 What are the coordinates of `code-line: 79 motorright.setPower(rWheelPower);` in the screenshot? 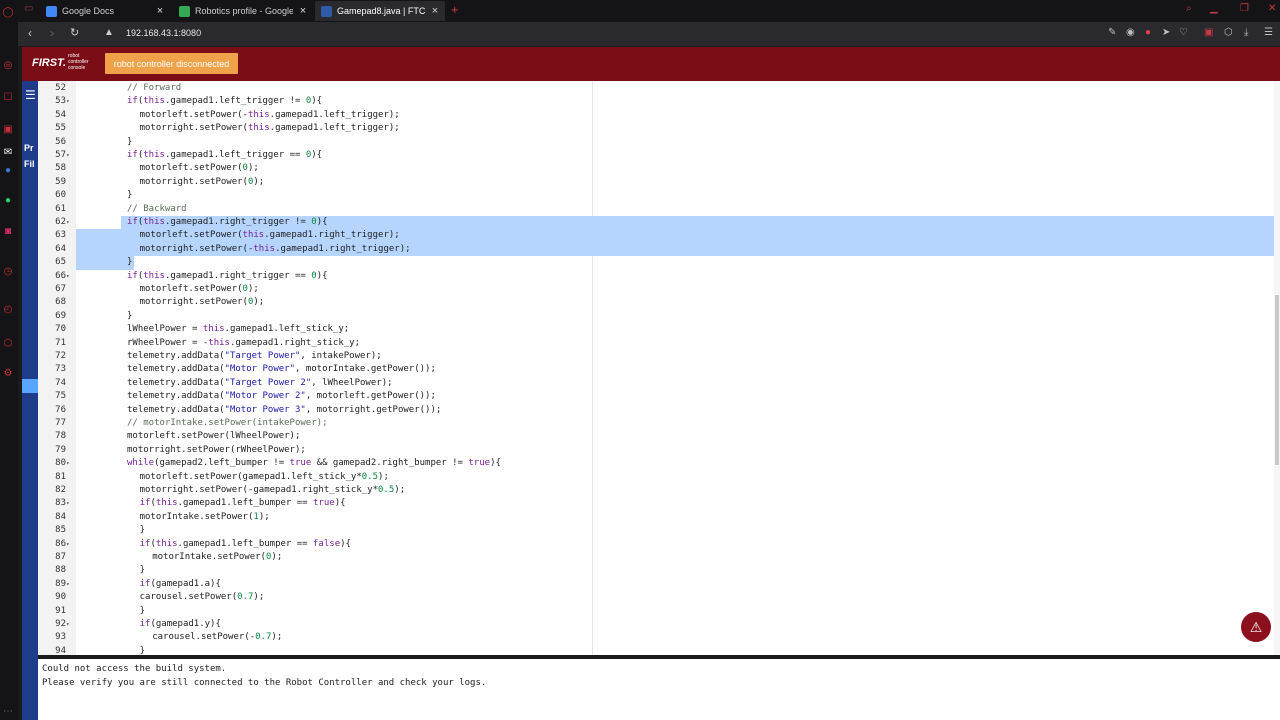 It's located at (658, 450).